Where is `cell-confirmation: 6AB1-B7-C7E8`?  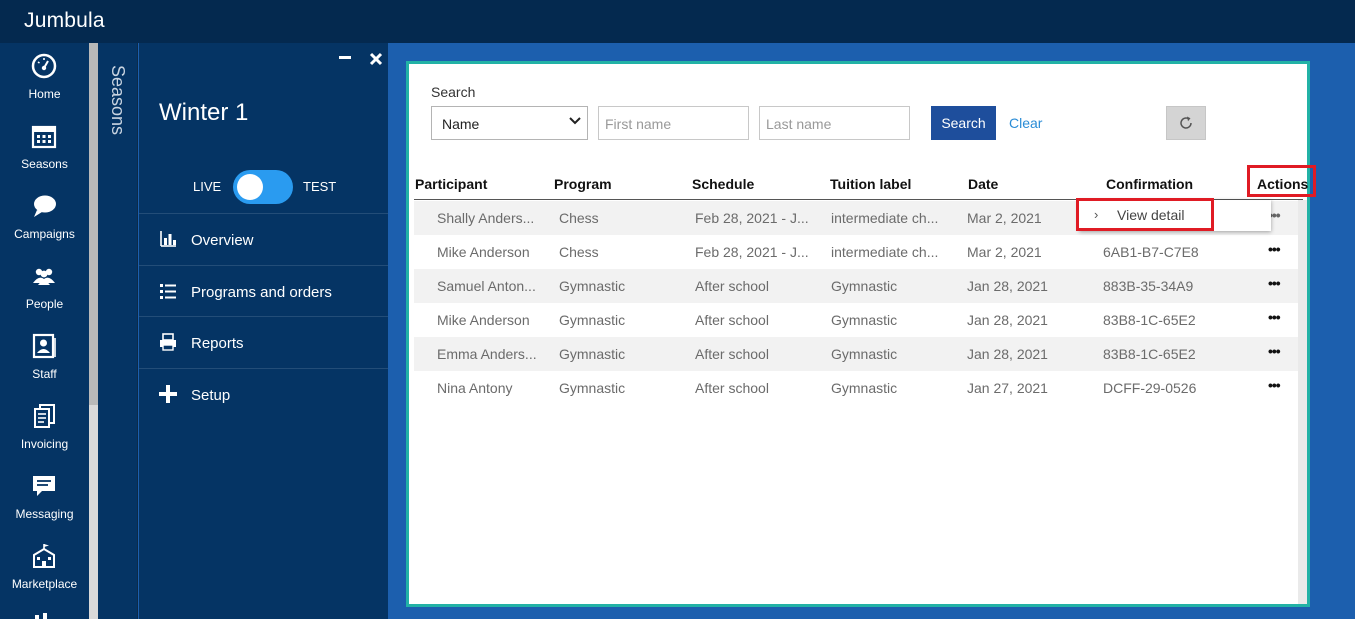 cell-confirmation: 6AB1-B7-C7E8 is located at coordinates (1151, 252).